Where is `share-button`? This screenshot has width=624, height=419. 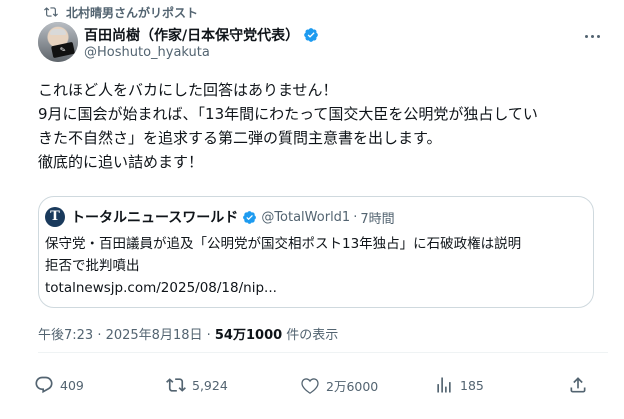 share-button is located at coordinates (581, 385).